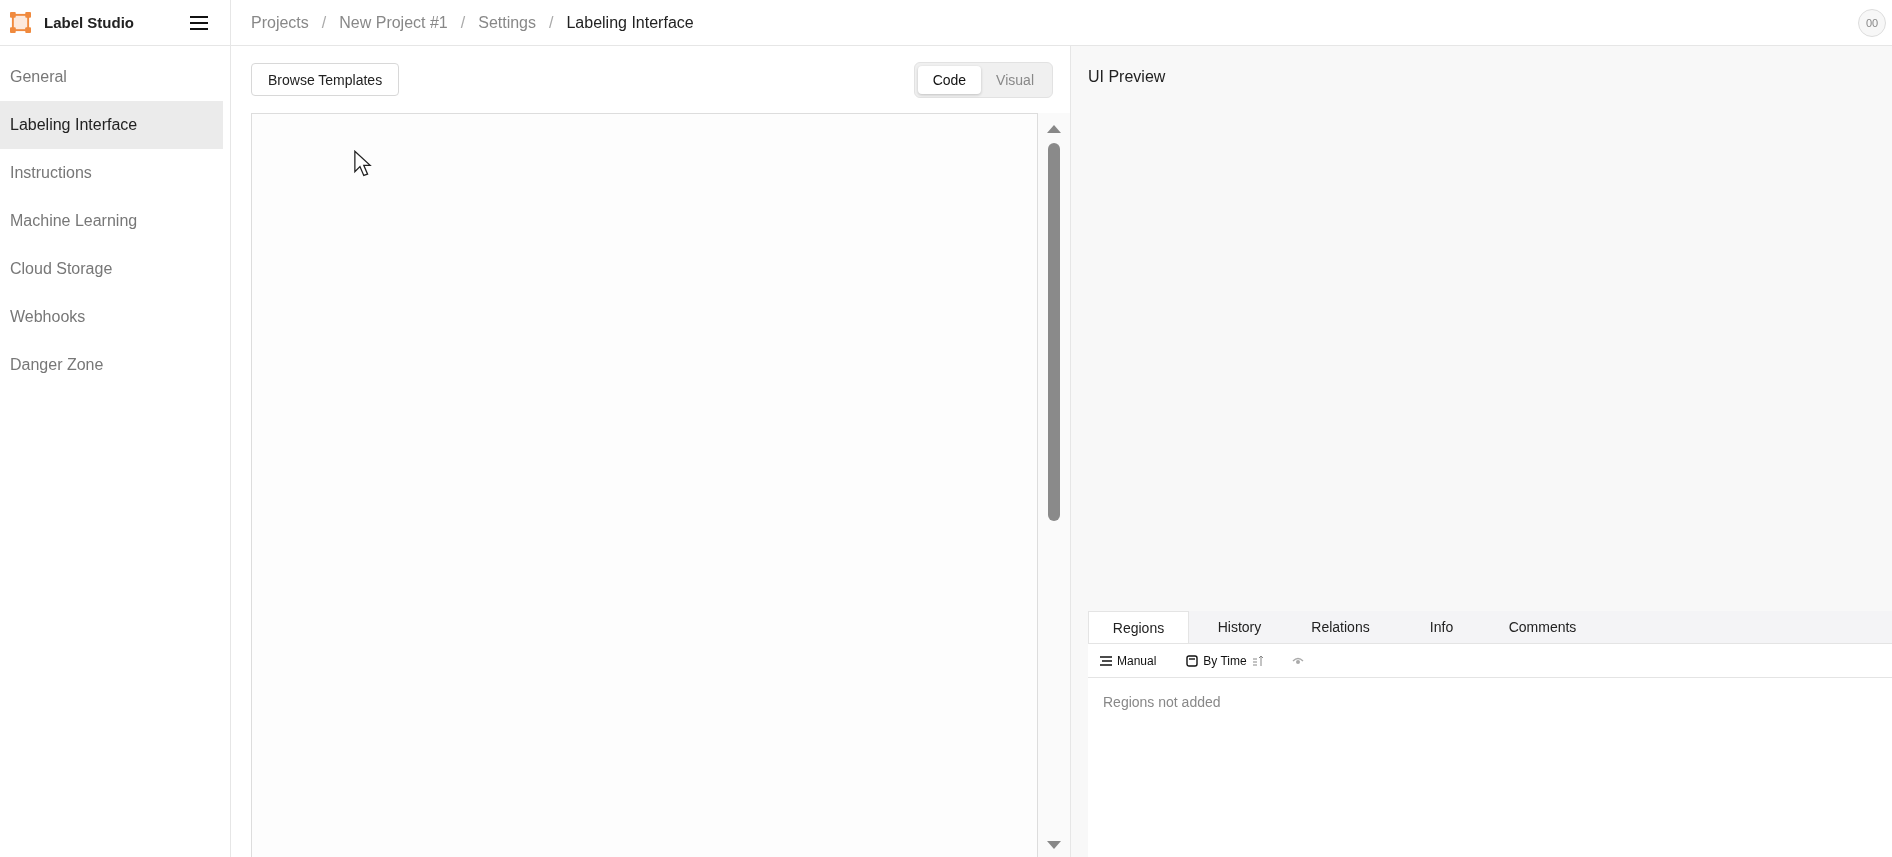 The height and width of the screenshot is (857, 1892). Describe the element at coordinates (1054, 129) in the screenshot. I see `scroll-up-icon` at that location.